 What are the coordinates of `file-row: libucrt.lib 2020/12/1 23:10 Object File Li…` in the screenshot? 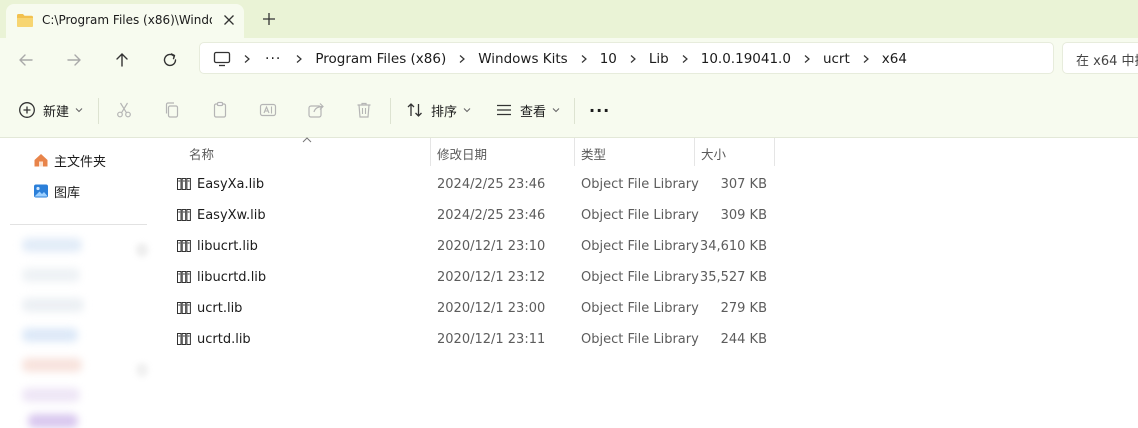 It's located at (468, 246).